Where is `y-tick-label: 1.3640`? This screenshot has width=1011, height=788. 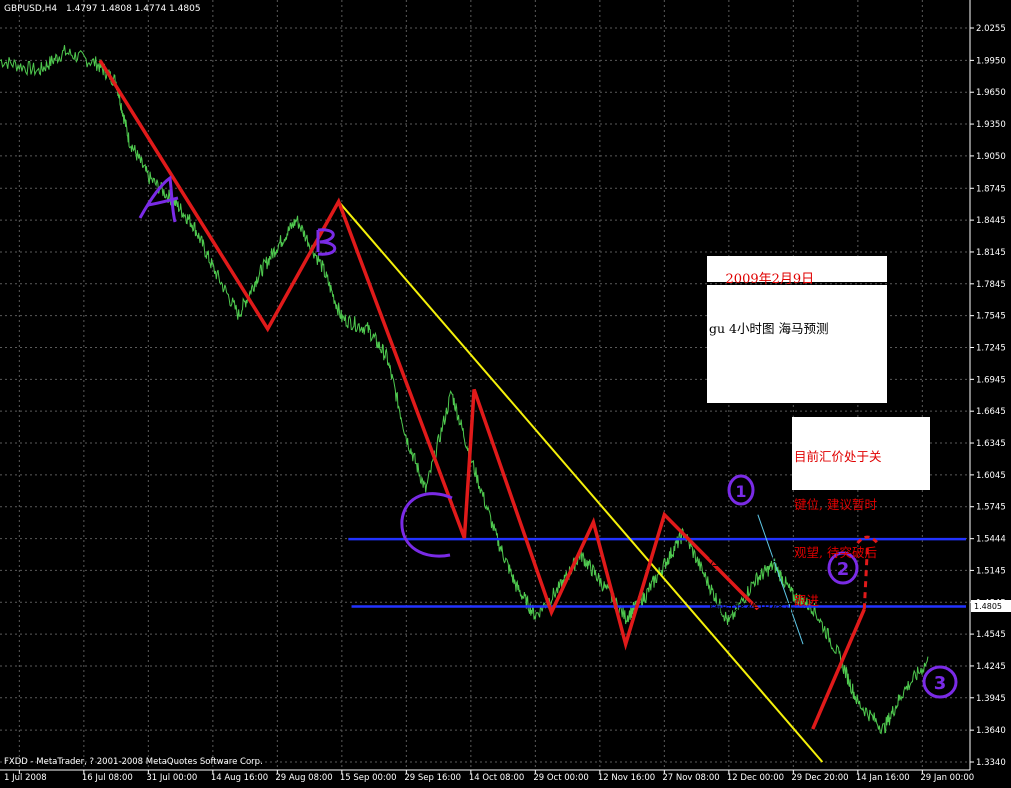 y-tick-label: 1.3640 is located at coordinates (991, 731).